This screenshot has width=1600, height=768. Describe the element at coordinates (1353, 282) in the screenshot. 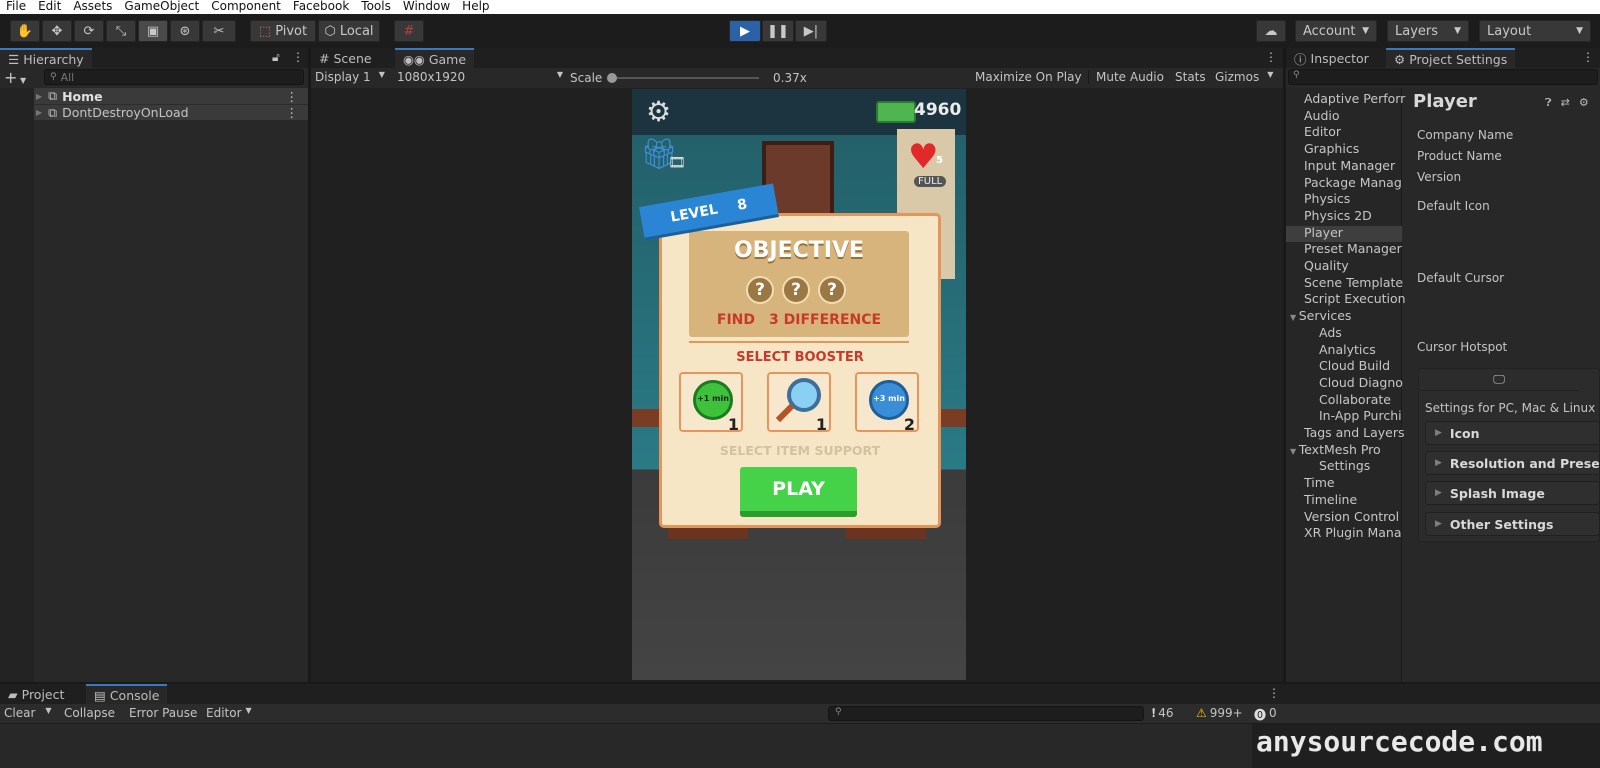

I see `sidebar-item: Scene Template` at that location.